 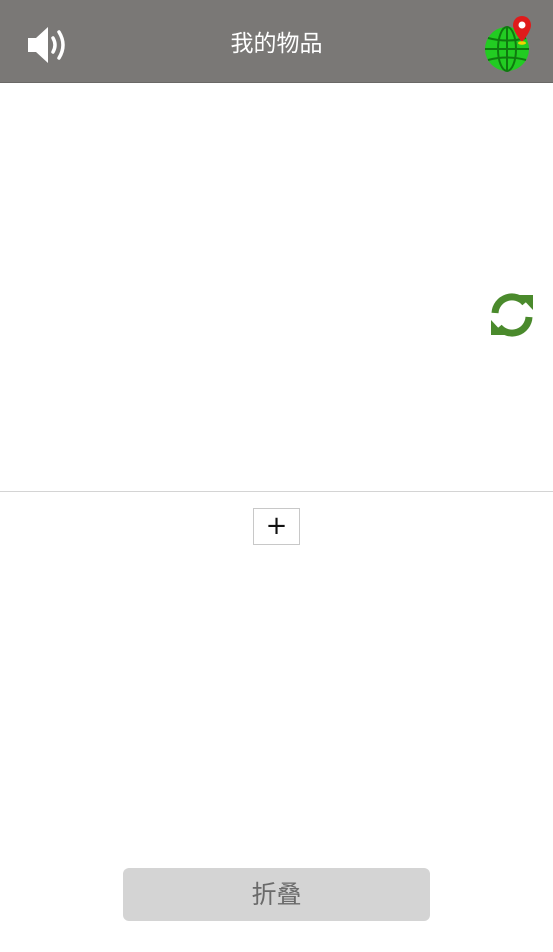 I want to click on refresh-button, so click(x=512, y=315).